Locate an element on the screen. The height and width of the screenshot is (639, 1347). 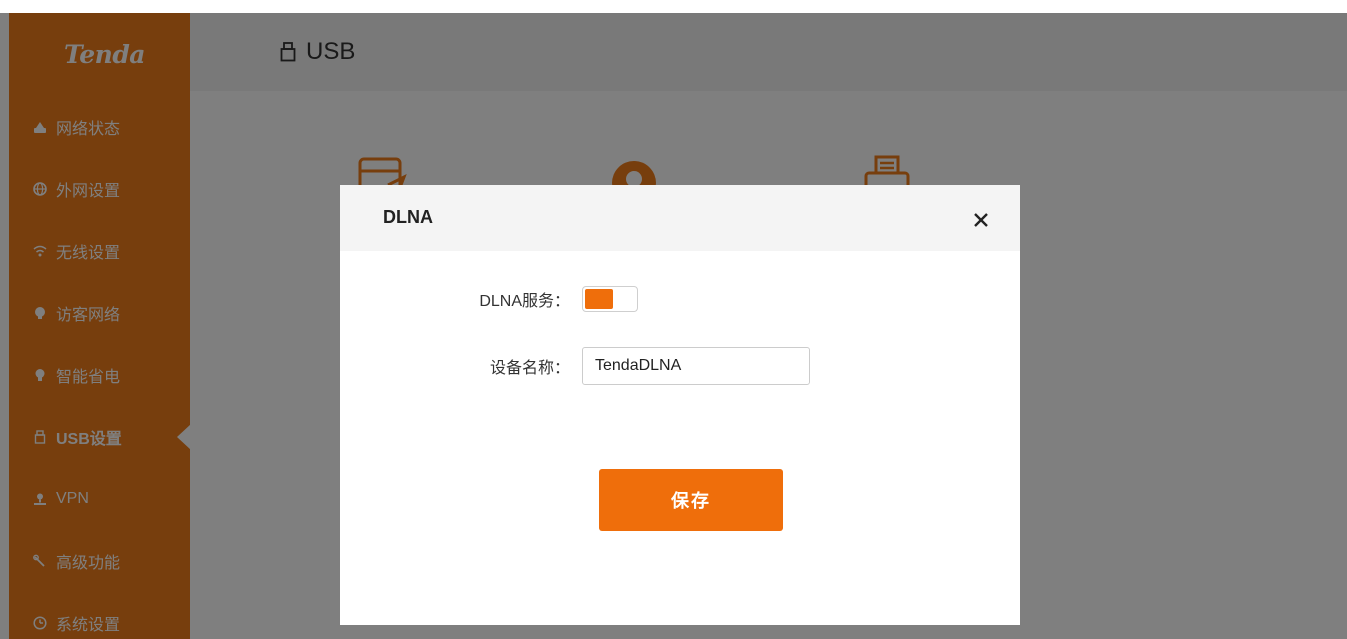
toggle-on-indicator is located at coordinates (599, 299).